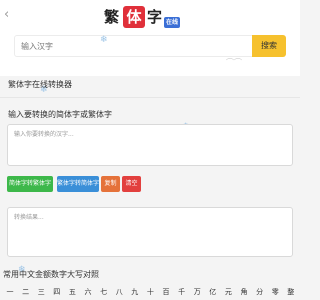 The image size is (320, 300). What do you see at coordinates (134, 17) in the screenshot?
I see `logo-char-2: 体` at bounding box center [134, 17].